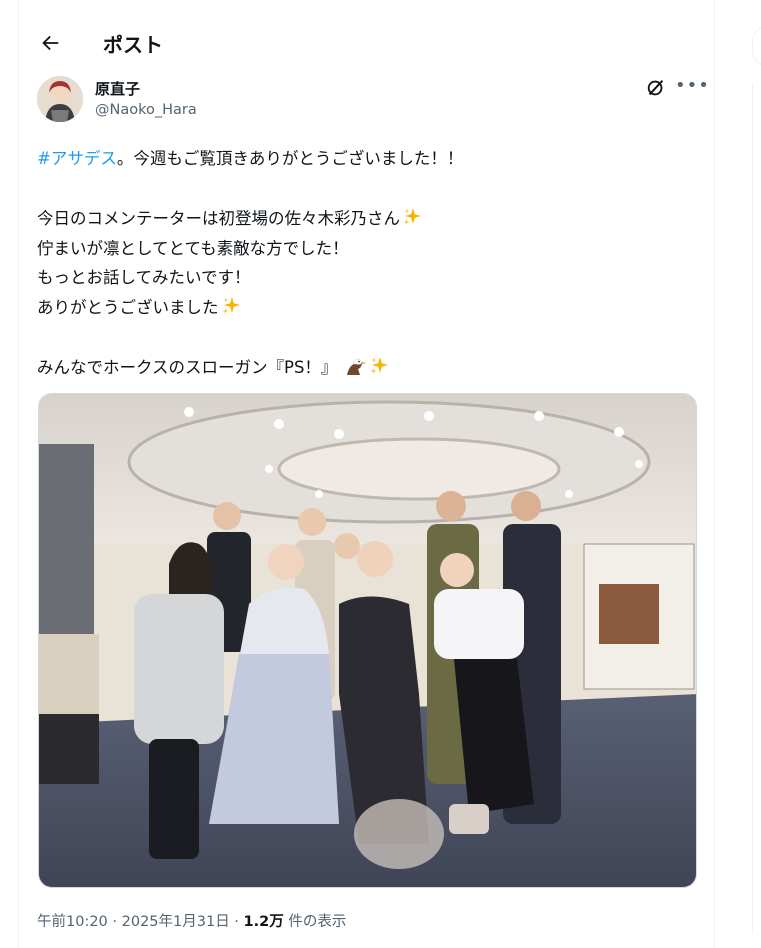  I want to click on post-line-5-text: ありがとうございました, so click(128, 307).